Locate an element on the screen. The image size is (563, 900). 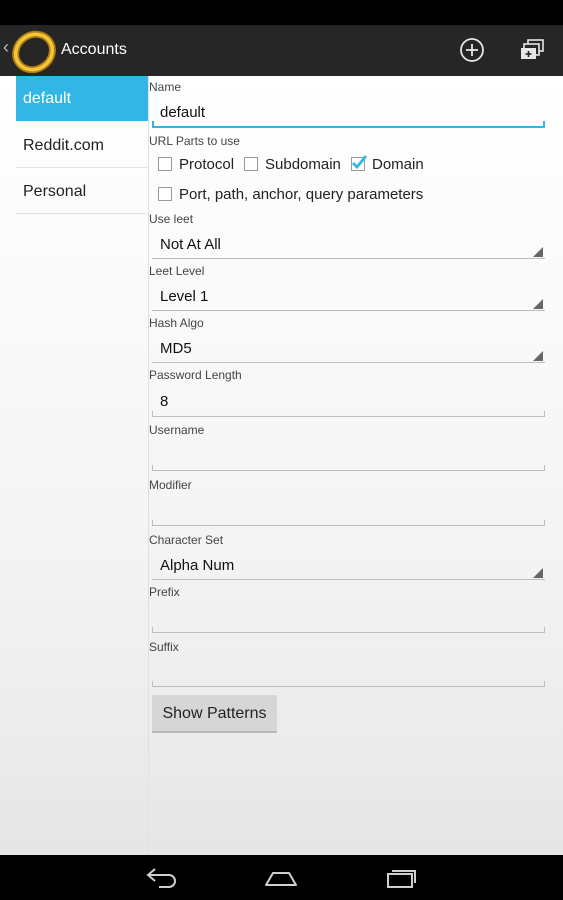
suffix-label: Suffix is located at coordinates (164, 647).